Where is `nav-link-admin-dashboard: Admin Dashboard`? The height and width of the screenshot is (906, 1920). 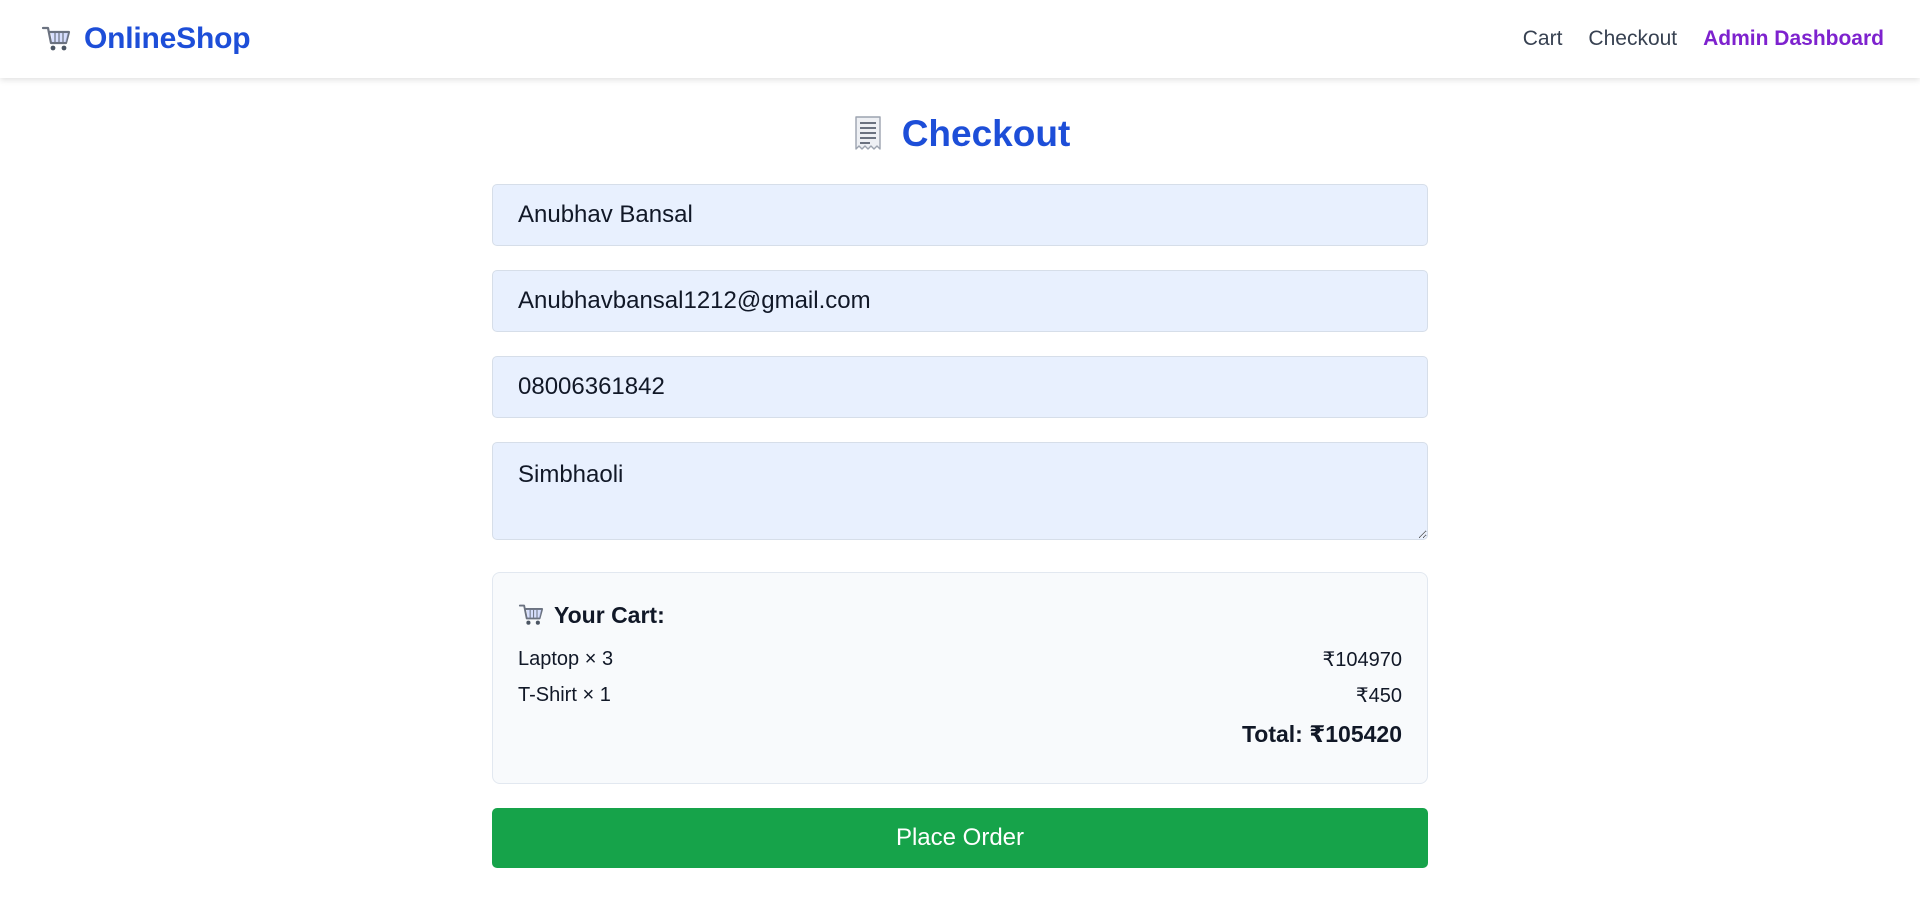 nav-link-admin-dashboard: Admin Dashboard is located at coordinates (1793, 39).